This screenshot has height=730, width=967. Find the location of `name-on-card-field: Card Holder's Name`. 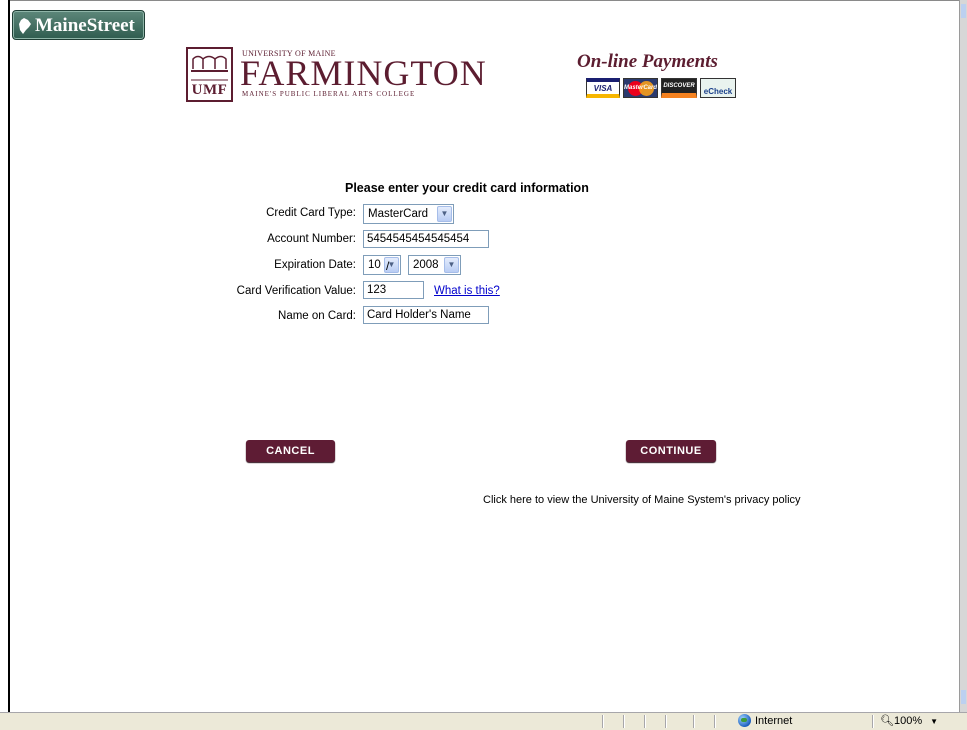

name-on-card-field: Card Holder's Name is located at coordinates (426, 315).